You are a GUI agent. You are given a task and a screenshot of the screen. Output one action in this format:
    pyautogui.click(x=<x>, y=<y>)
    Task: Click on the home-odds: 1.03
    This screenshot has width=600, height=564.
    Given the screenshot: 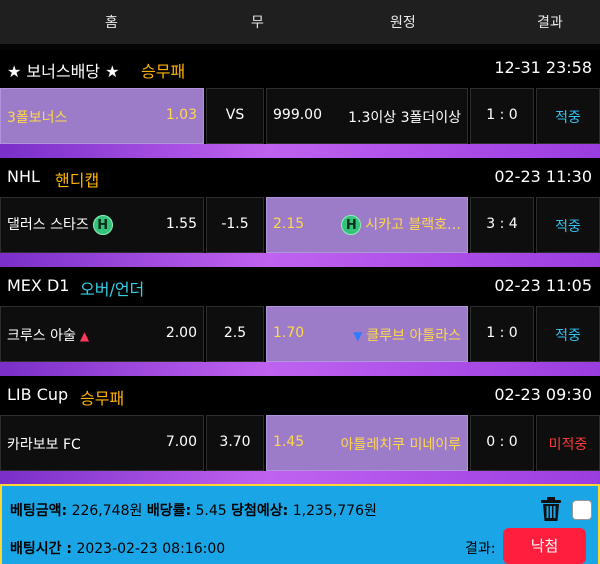 What is the action you would take?
    pyautogui.click(x=181, y=115)
    